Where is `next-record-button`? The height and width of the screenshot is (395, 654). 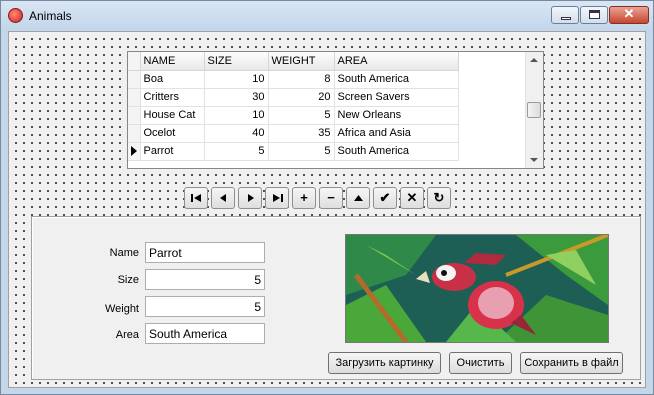
next-record-button is located at coordinates (250, 198).